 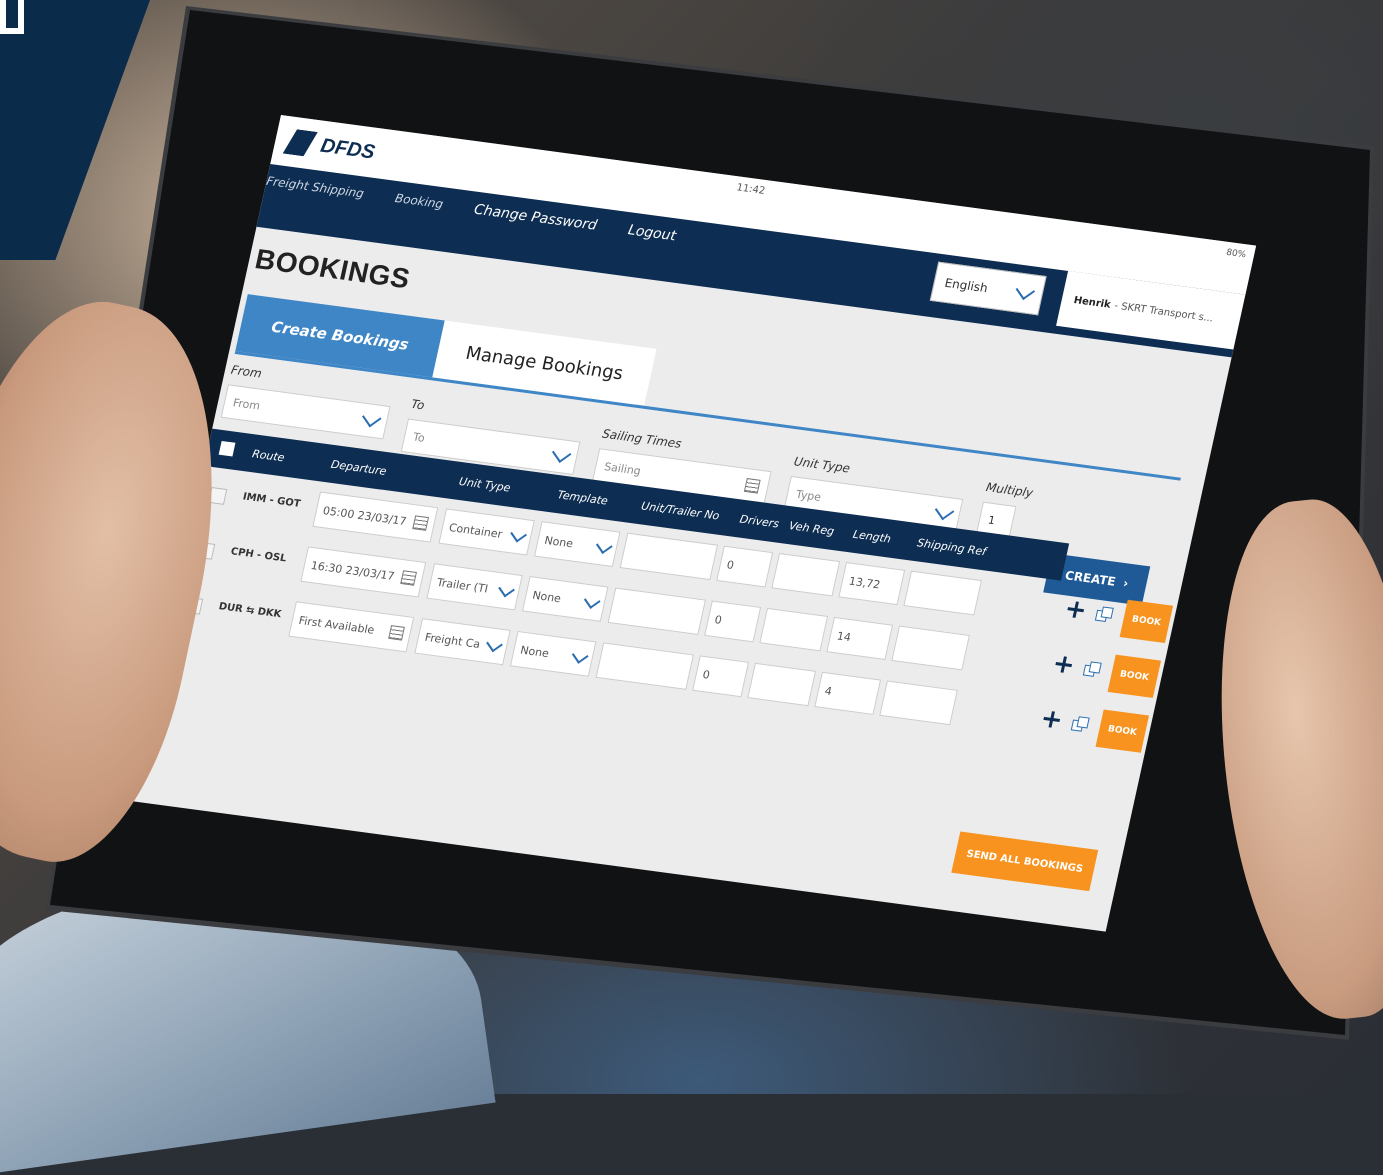 What do you see at coordinates (246, 404) in the screenshot?
I see `from-placeholder: From` at bounding box center [246, 404].